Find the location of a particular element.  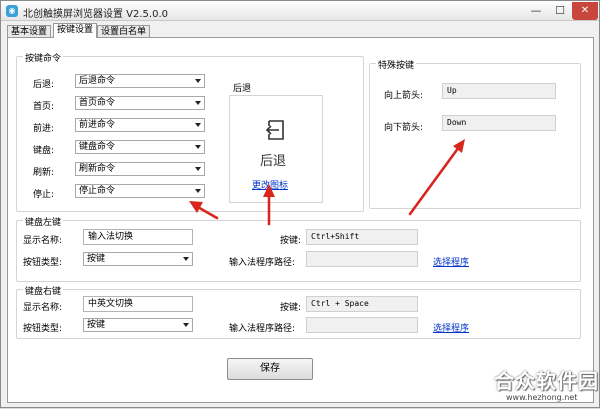

right-display-name-input: 中英文切换 is located at coordinates (138, 304).